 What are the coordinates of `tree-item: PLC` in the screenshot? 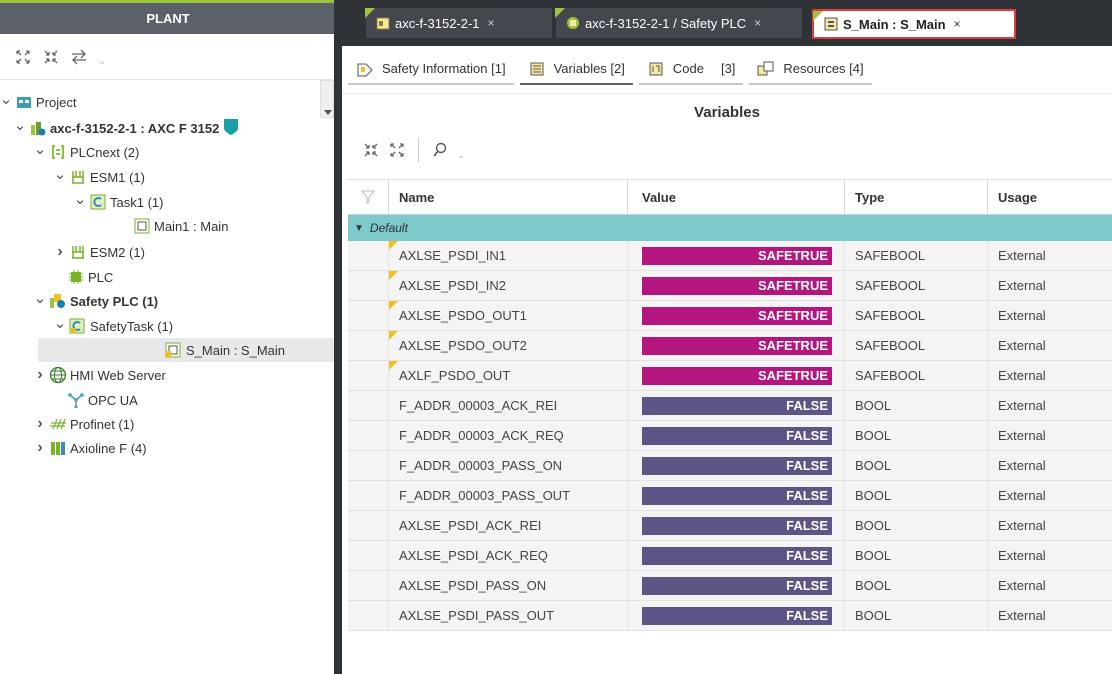 It's located at (82, 277).